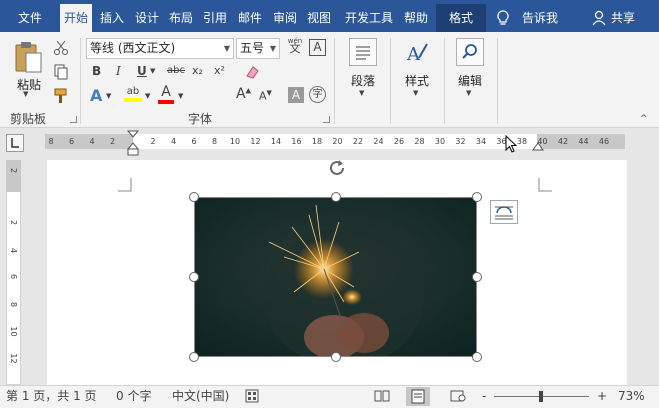  What do you see at coordinates (649, 270) in the screenshot?
I see `vertical-scrollbar` at bounding box center [649, 270].